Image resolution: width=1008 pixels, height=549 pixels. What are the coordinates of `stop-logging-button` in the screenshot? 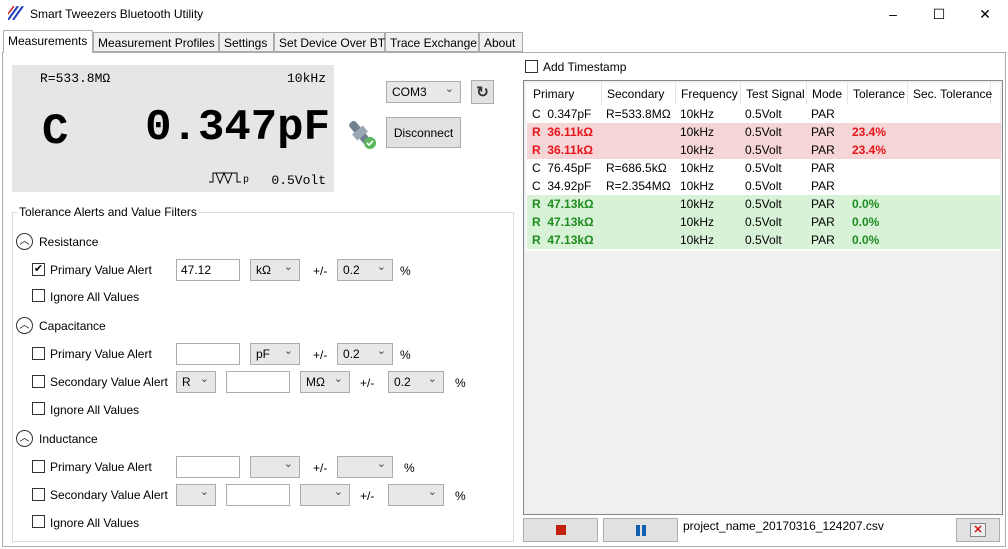 It's located at (560, 530).